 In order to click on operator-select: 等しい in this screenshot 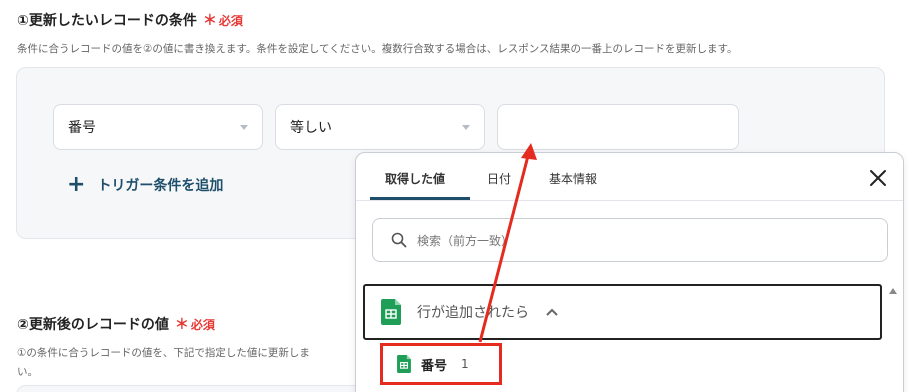, I will do `click(380, 127)`.